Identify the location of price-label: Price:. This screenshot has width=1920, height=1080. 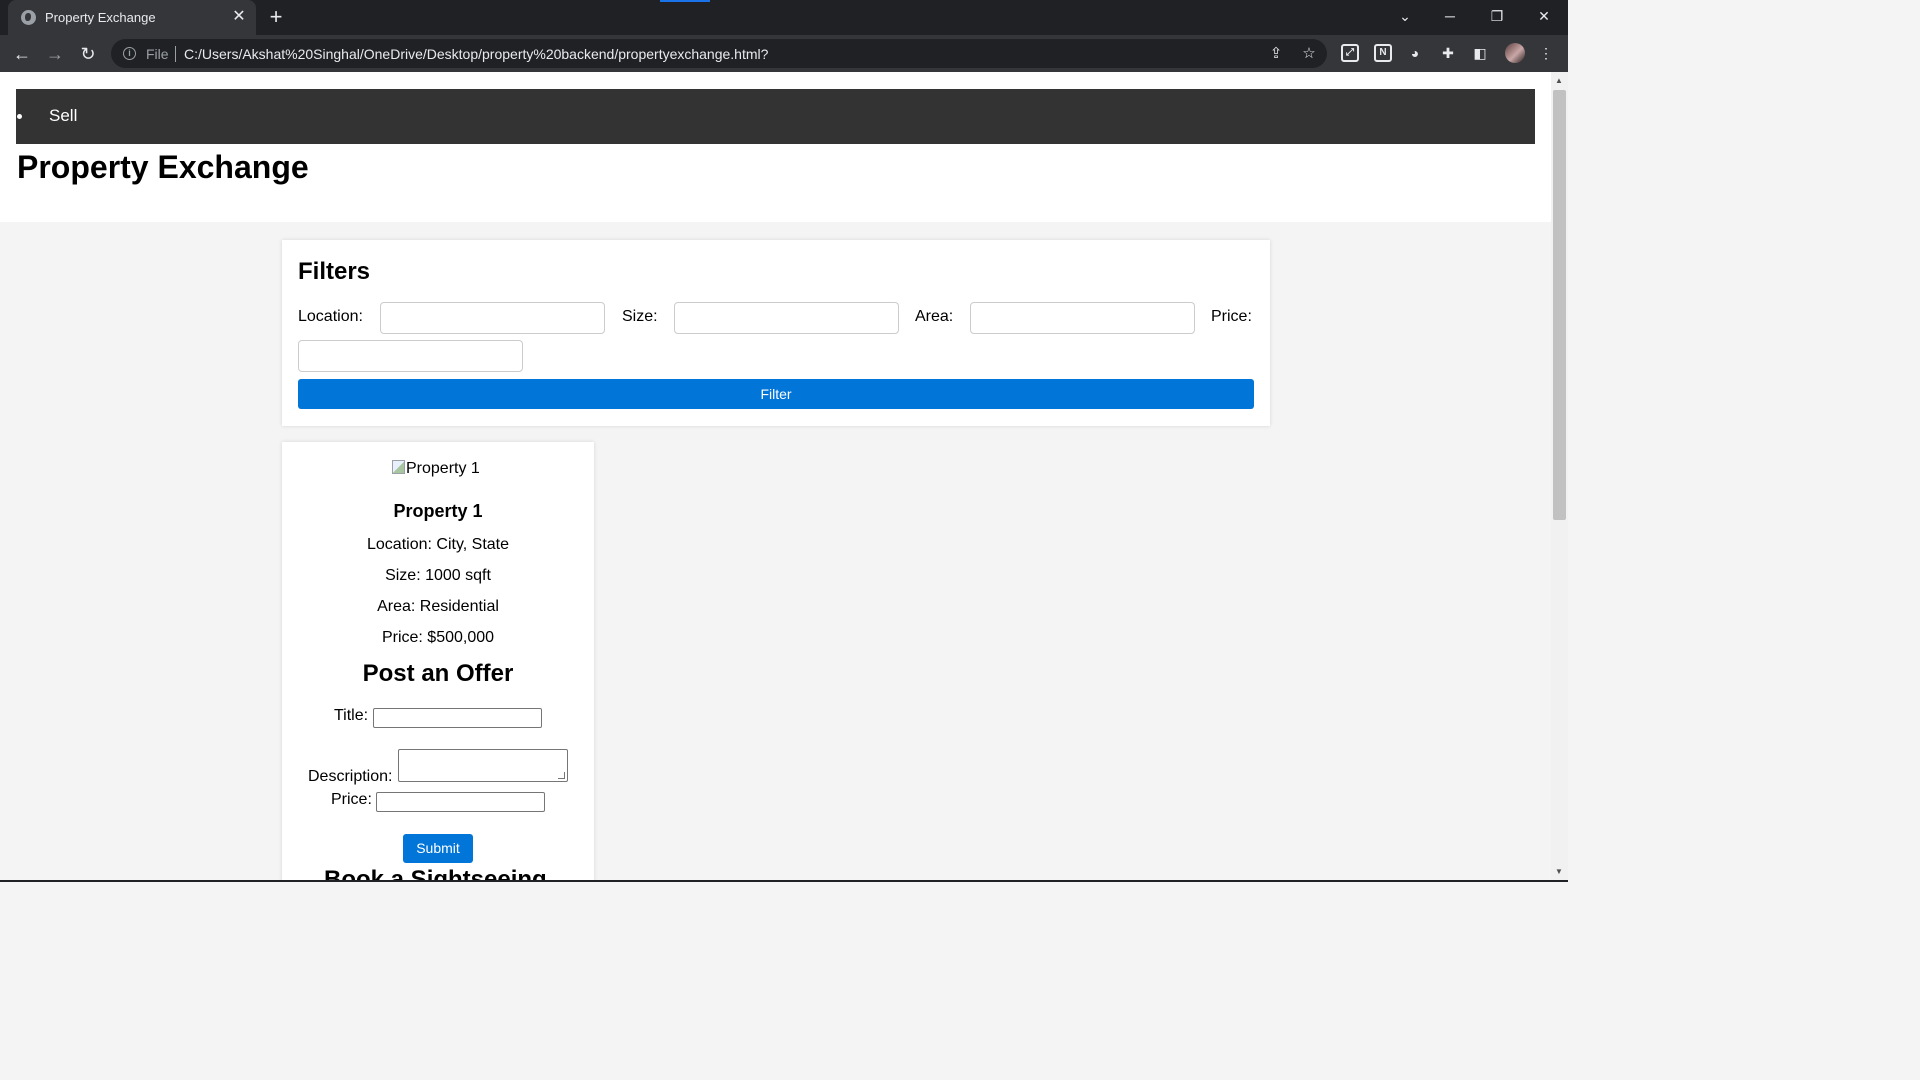
(1231, 316).